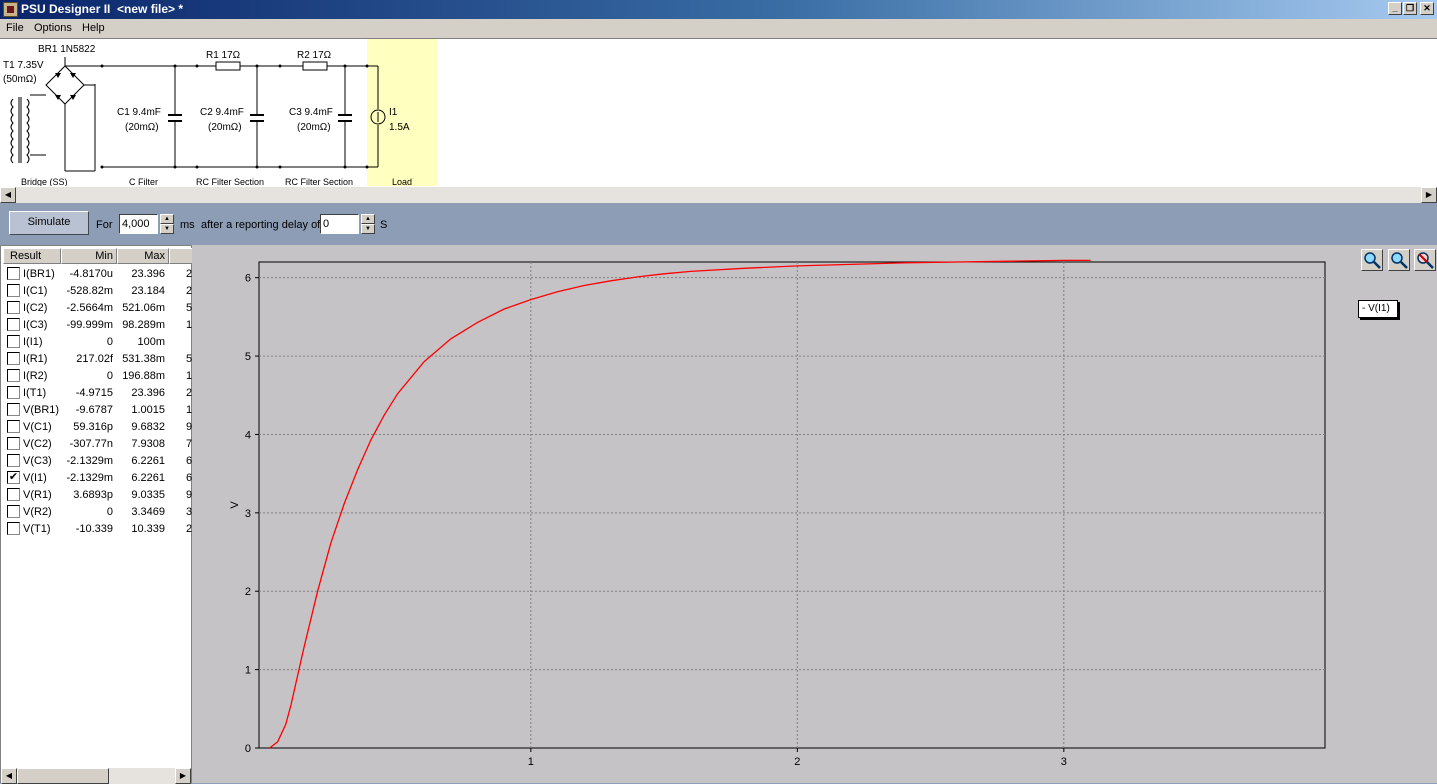  I want to click on transformer-icon, so click(28, 129).